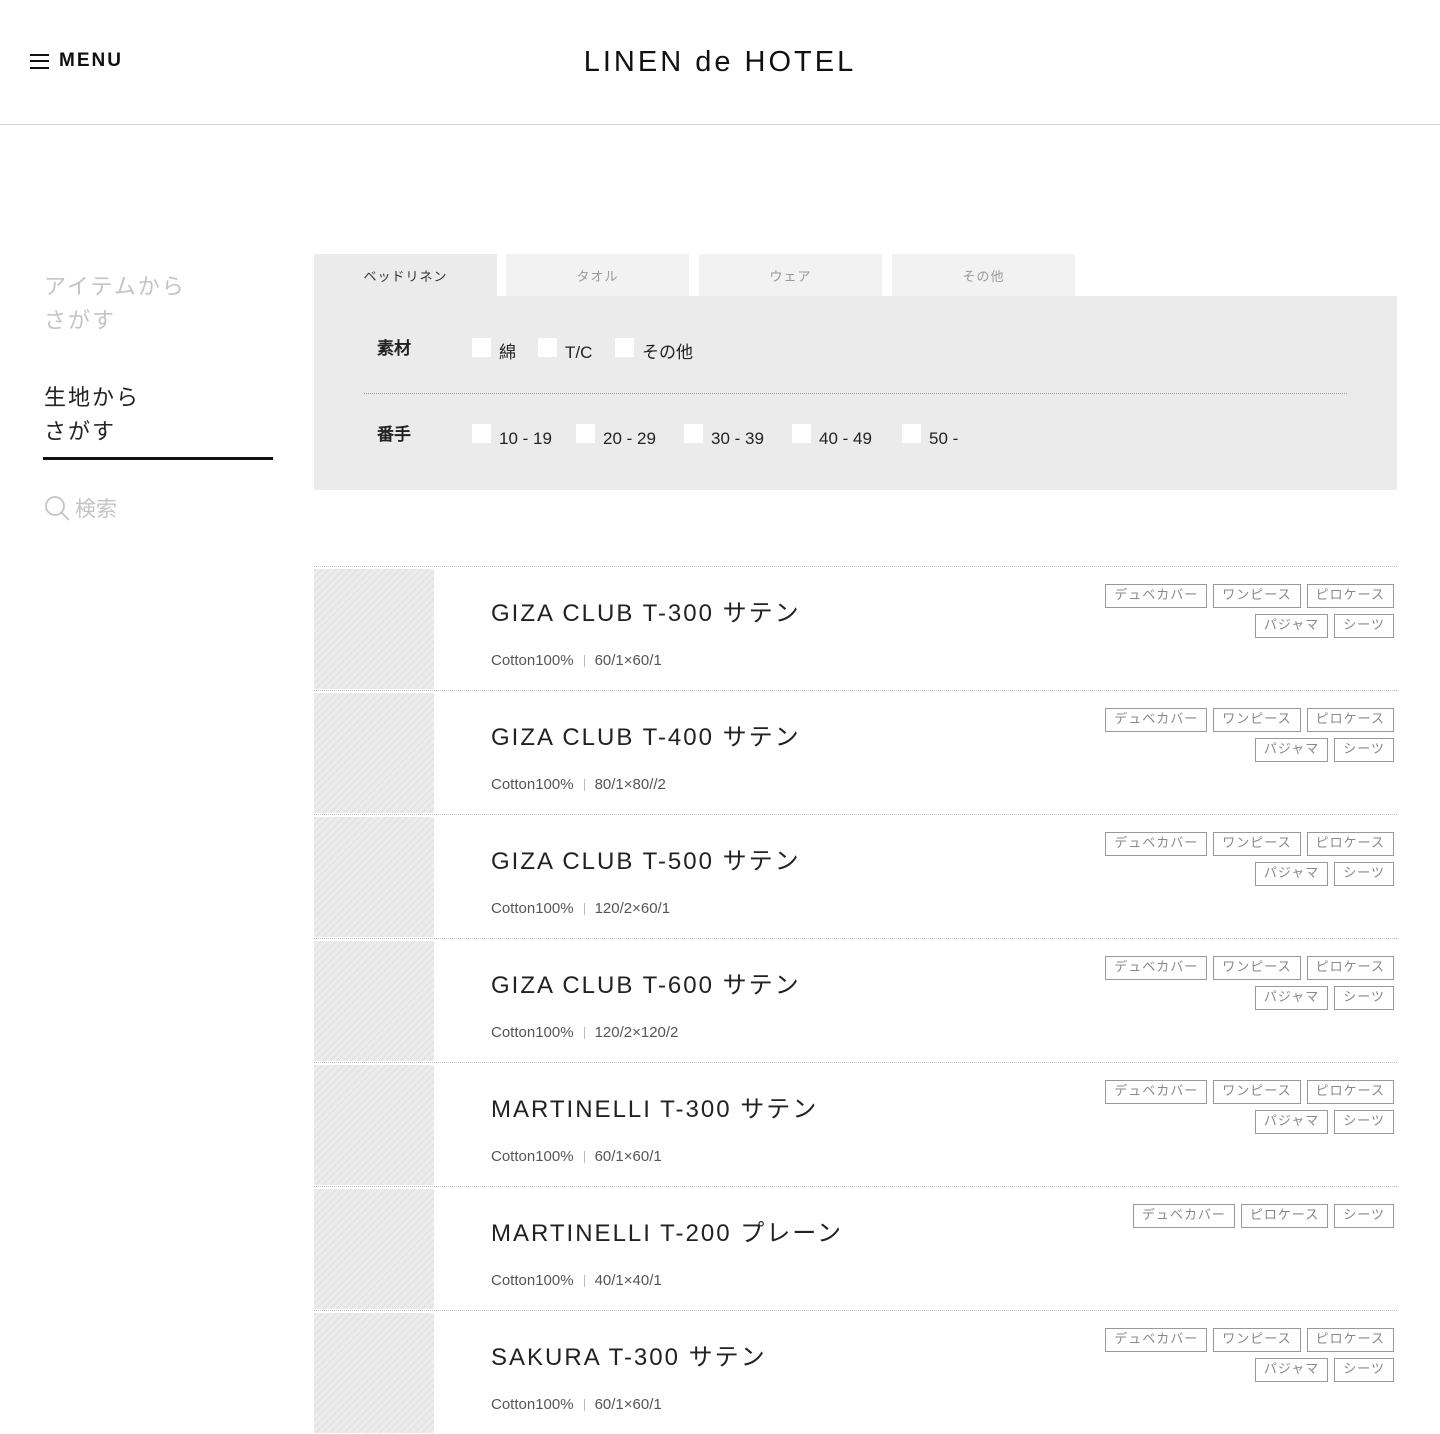 Image resolution: width=1440 pixels, height=1434 pixels. I want to click on product-name: GIZA CLUB T-300 サテン, so click(646, 610).